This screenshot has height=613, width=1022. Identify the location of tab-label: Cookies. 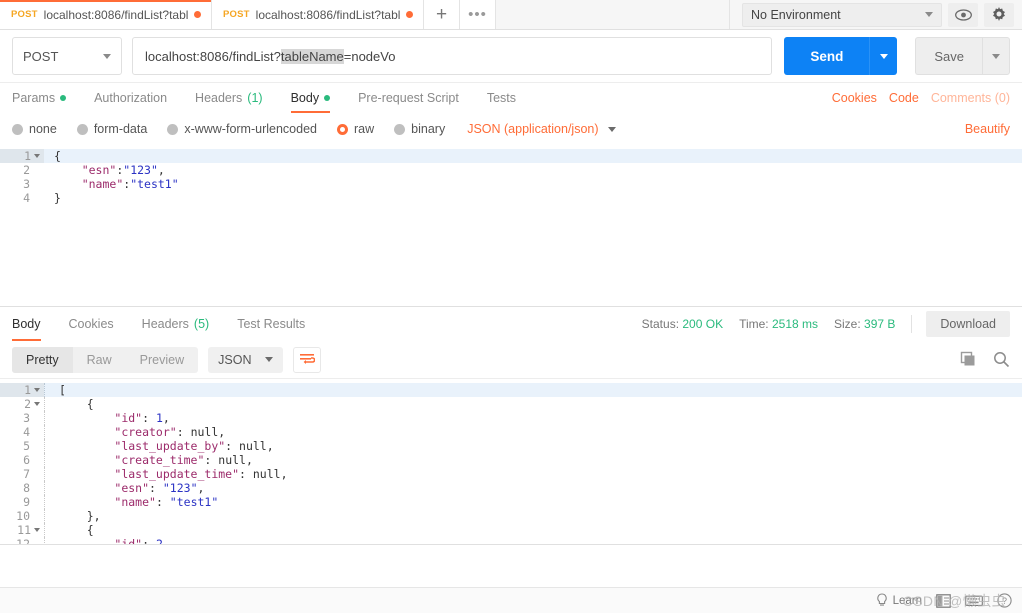
(91, 324).